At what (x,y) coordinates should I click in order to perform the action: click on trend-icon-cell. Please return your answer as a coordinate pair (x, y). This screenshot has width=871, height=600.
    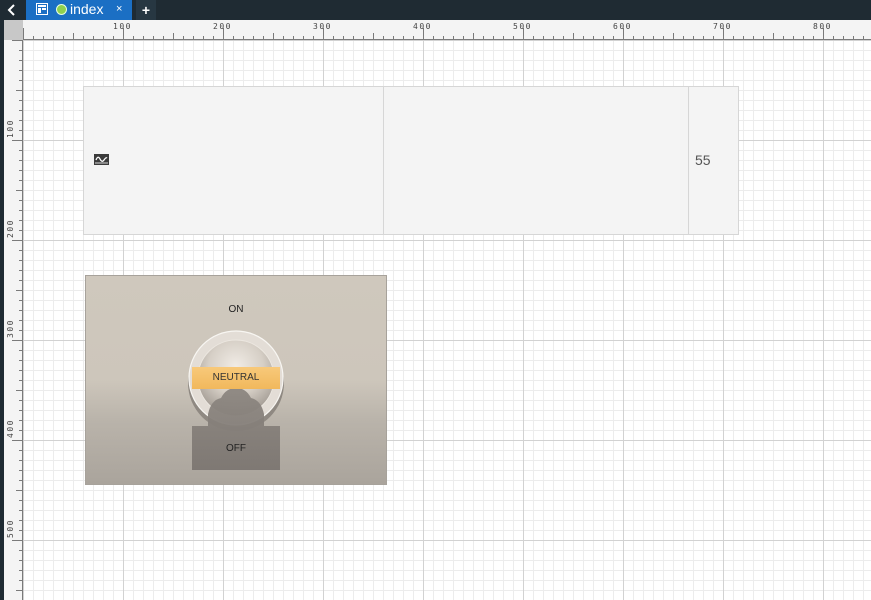
    Looking at the image, I should click on (234, 160).